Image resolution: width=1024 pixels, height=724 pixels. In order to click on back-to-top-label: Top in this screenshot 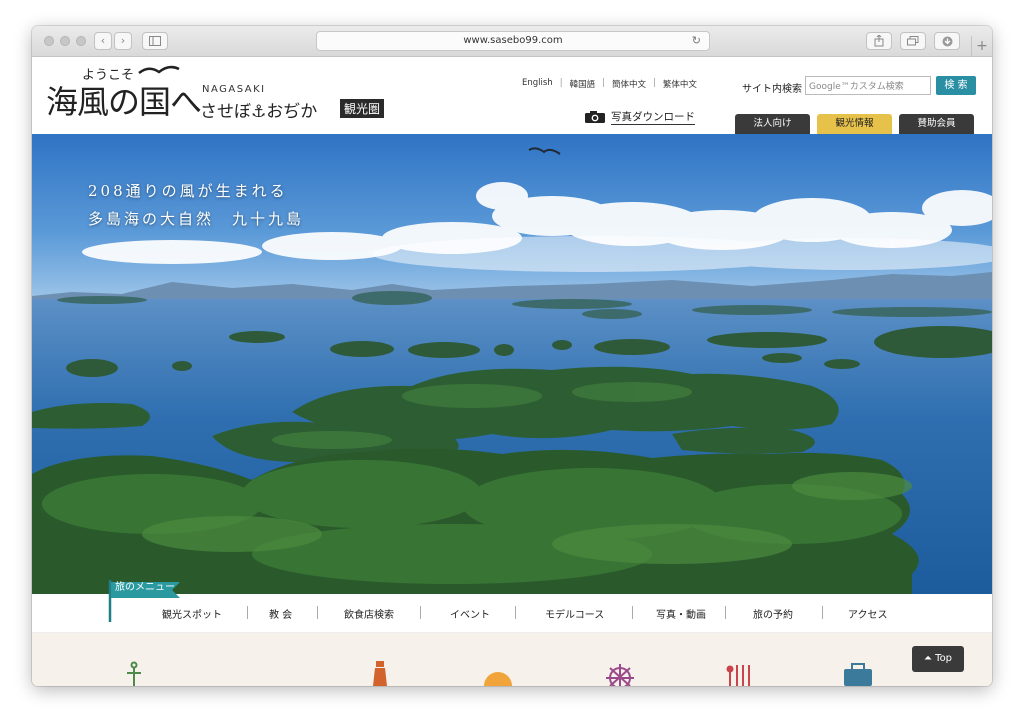, I will do `click(944, 658)`.